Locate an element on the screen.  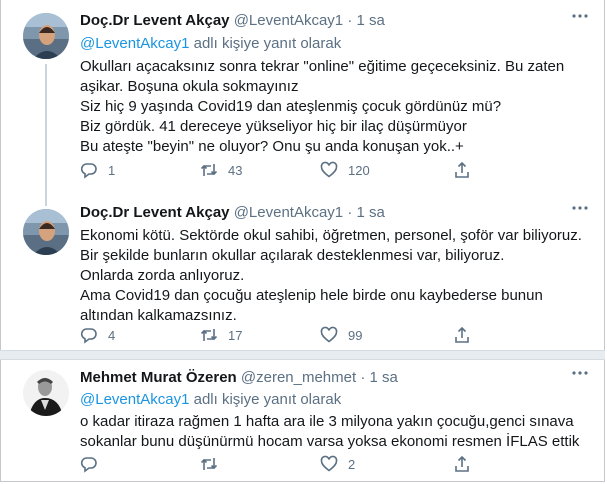
author-name: Mehmet Murat Özeren is located at coordinates (158, 377).